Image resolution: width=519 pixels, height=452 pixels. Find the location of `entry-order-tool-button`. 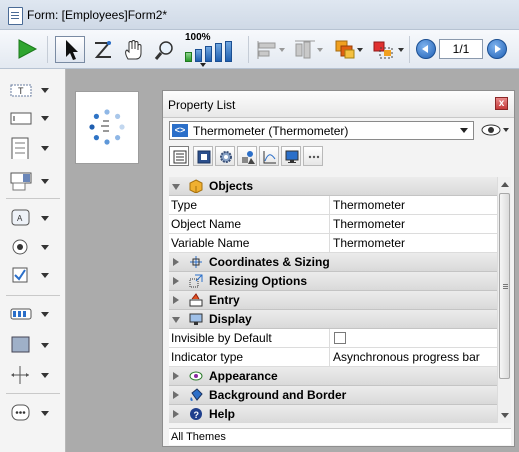

entry-order-tool-button is located at coordinates (102, 49).